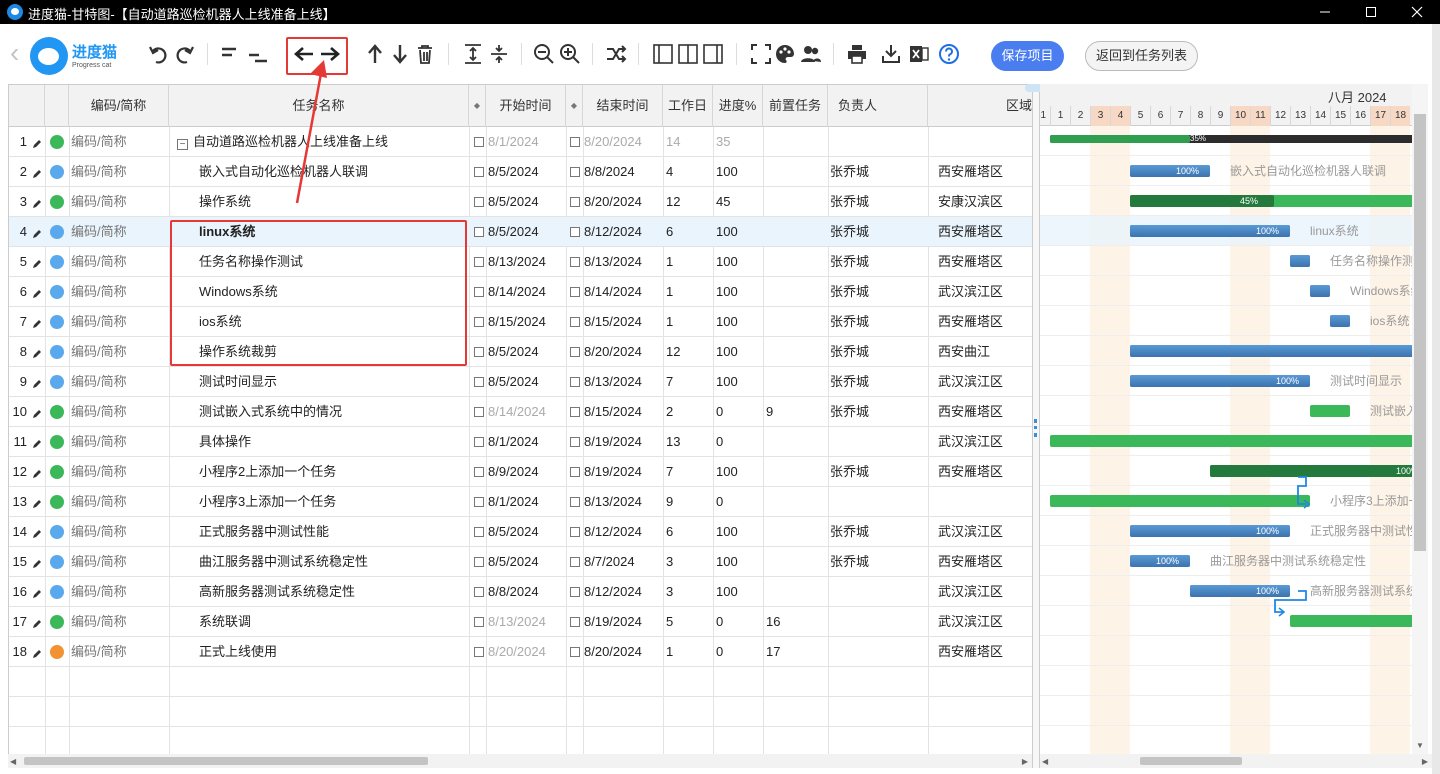 Image resolution: width=1440 pixels, height=774 pixels. What do you see at coordinates (333, 562) in the screenshot?
I see `task-name-cell: 曲江服务器中测试系统稳定性` at bounding box center [333, 562].